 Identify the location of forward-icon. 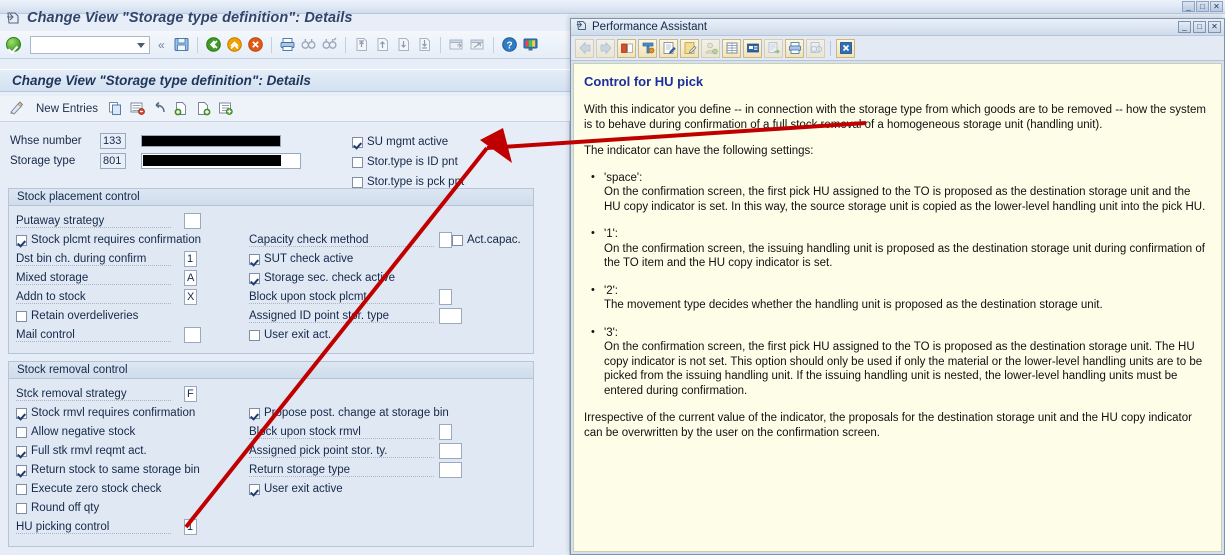
(605, 48).